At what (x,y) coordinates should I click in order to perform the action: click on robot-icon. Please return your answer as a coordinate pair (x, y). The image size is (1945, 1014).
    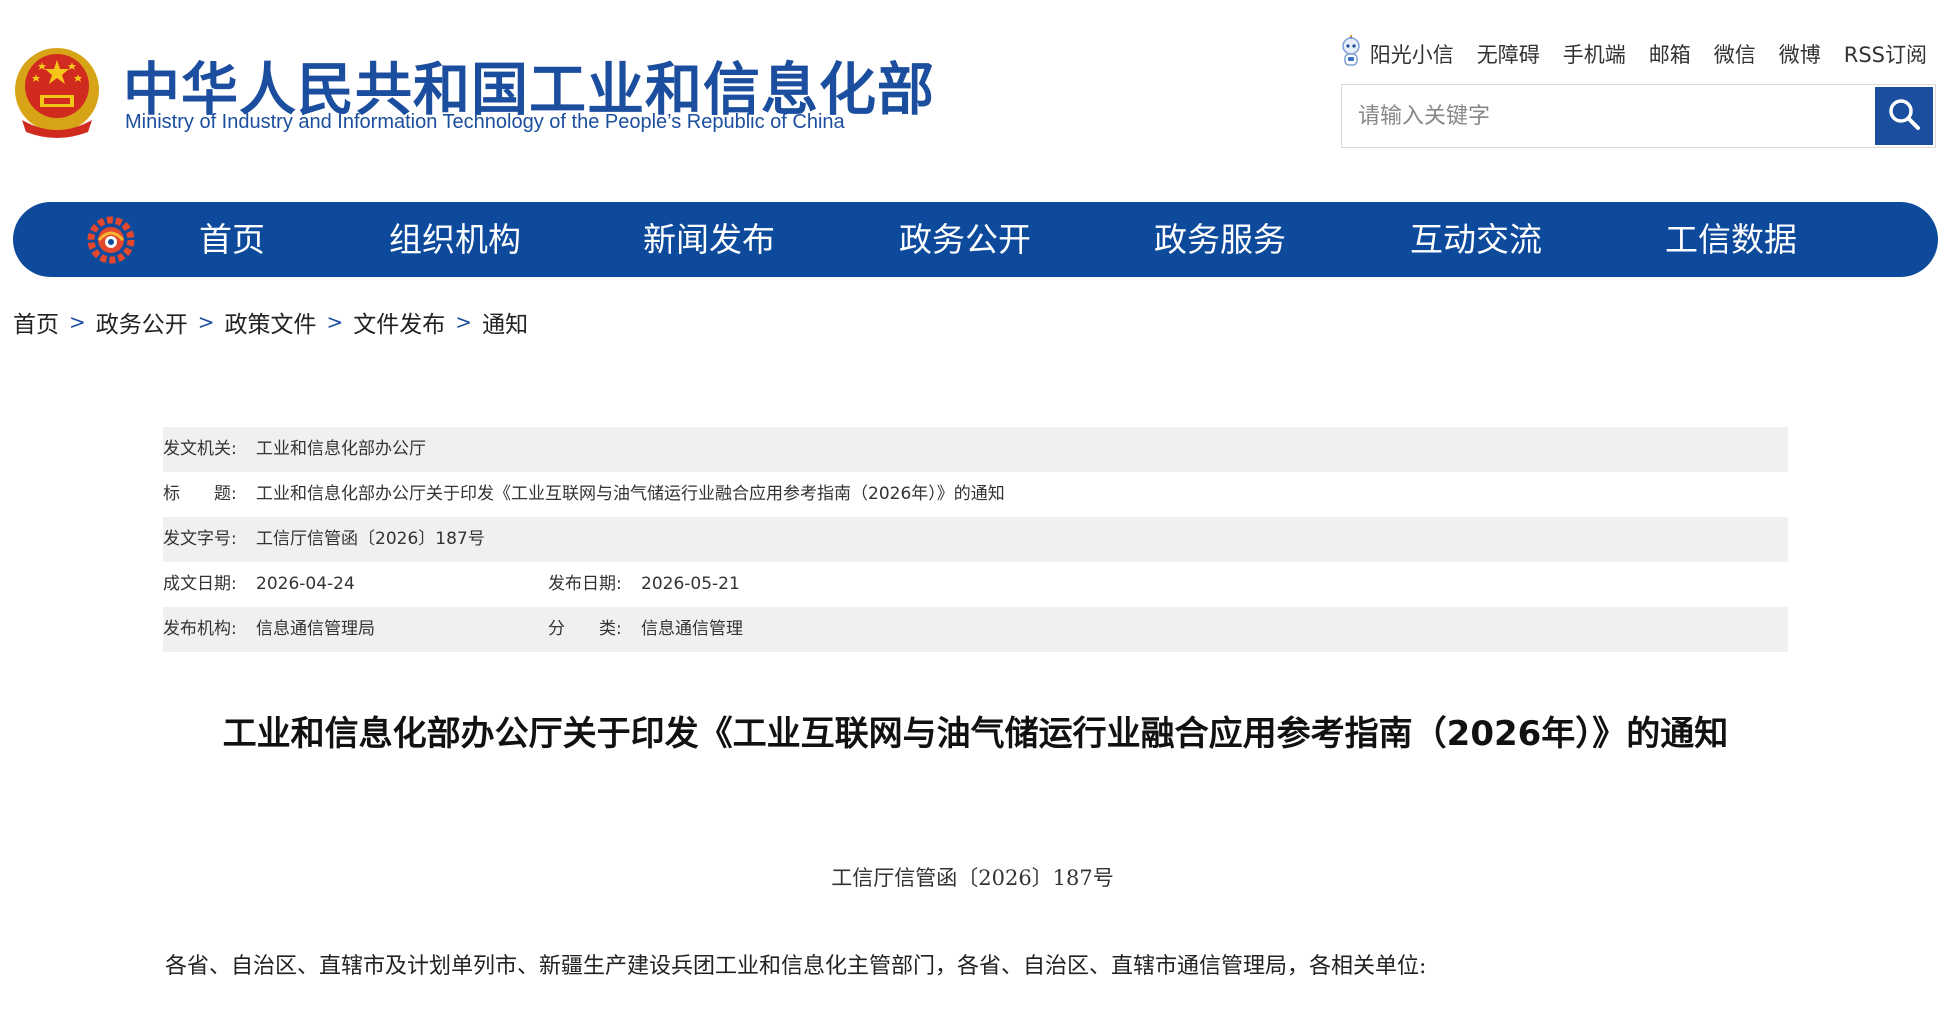
    Looking at the image, I should click on (1351, 53).